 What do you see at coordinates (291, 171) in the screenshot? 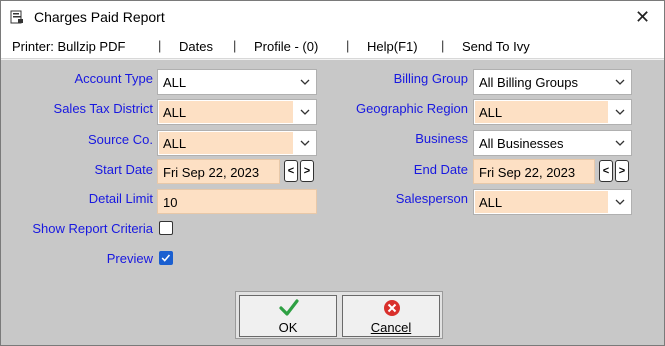
I see `start-date-prev-button: <` at bounding box center [291, 171].